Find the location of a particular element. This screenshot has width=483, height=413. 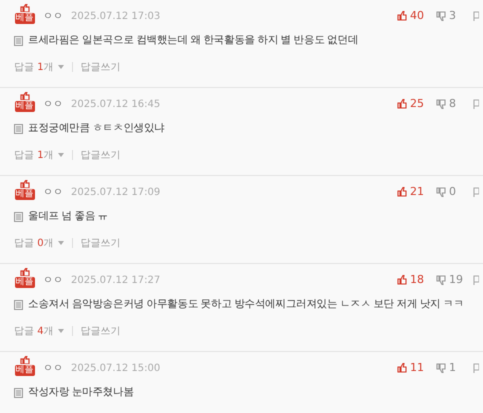

like-button: 25 is located at coordinates (415, 104).